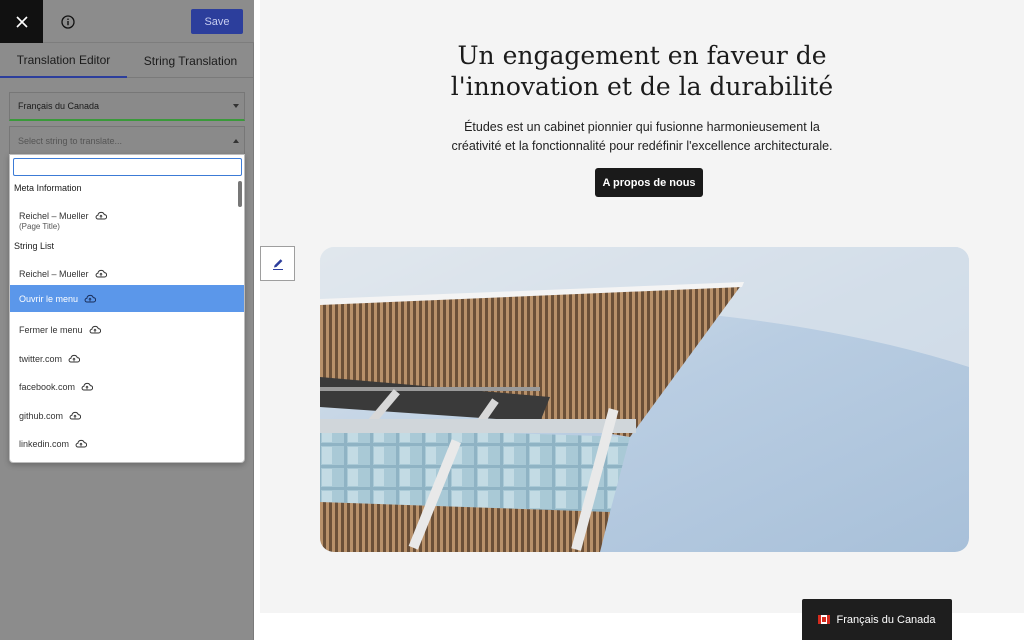 The image size is (1024, 640). What do you see at coordinates (59, 106) in the screenshot?
I see `language-select-value: Français du Canada` at bounding box center [59, 106].